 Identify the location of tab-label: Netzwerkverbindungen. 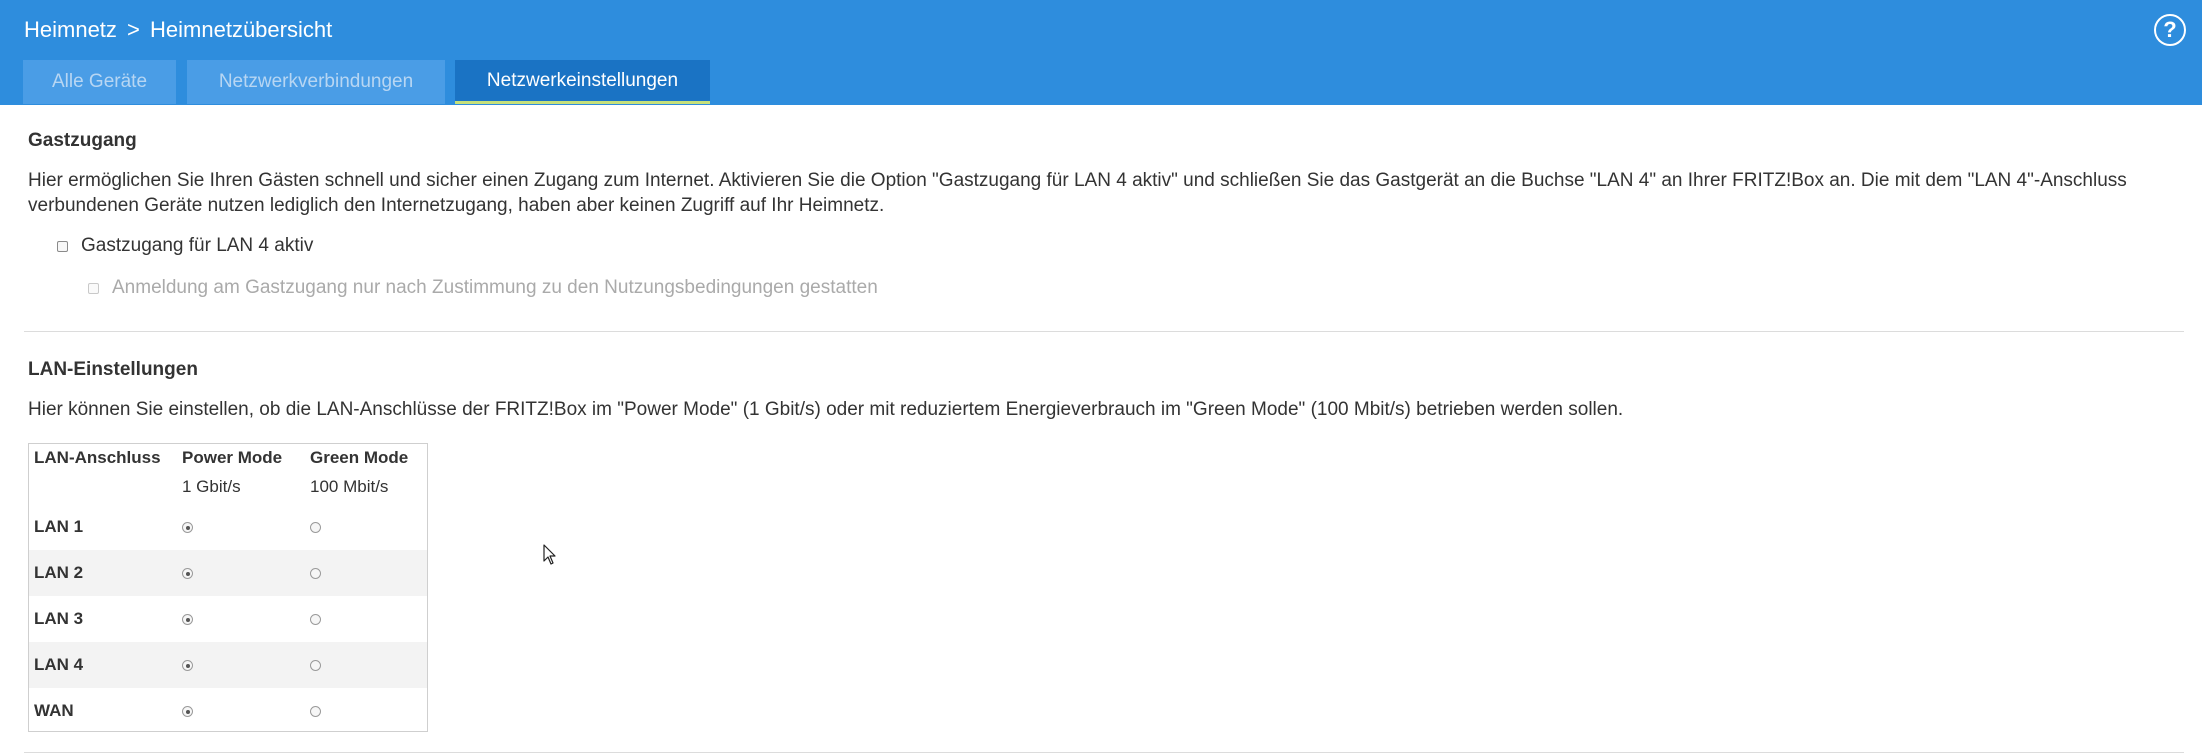
(316, 81).